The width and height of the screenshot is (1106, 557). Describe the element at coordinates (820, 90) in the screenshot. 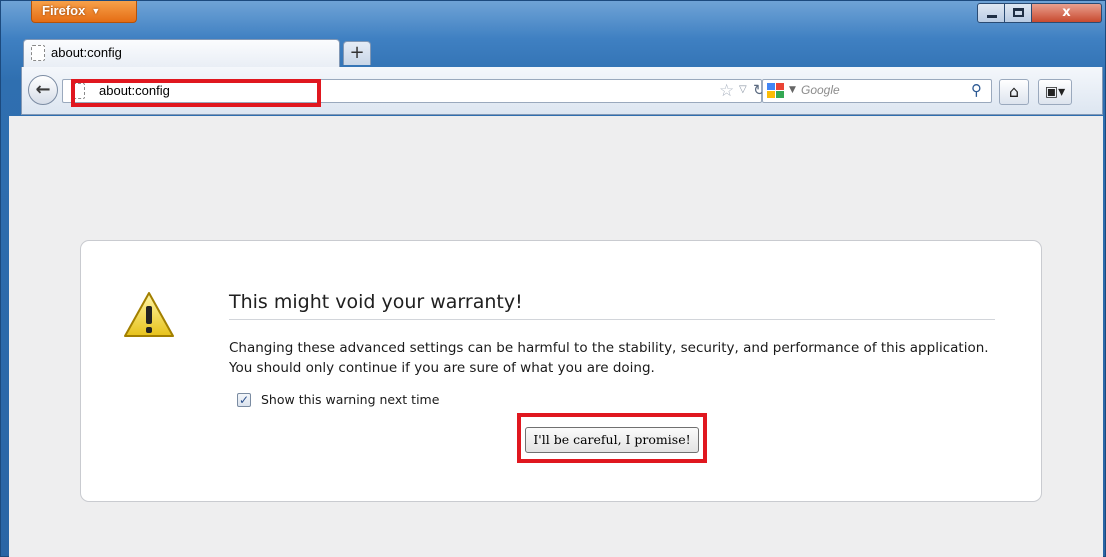

I see `search-input: Google` at that location.